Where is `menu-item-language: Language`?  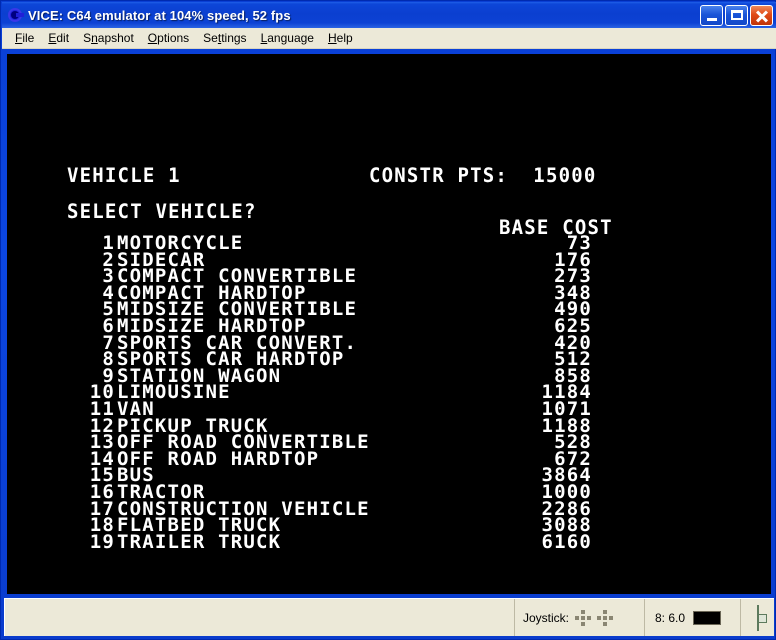
menu-item-language: Language is located at coordinates (287, 38).